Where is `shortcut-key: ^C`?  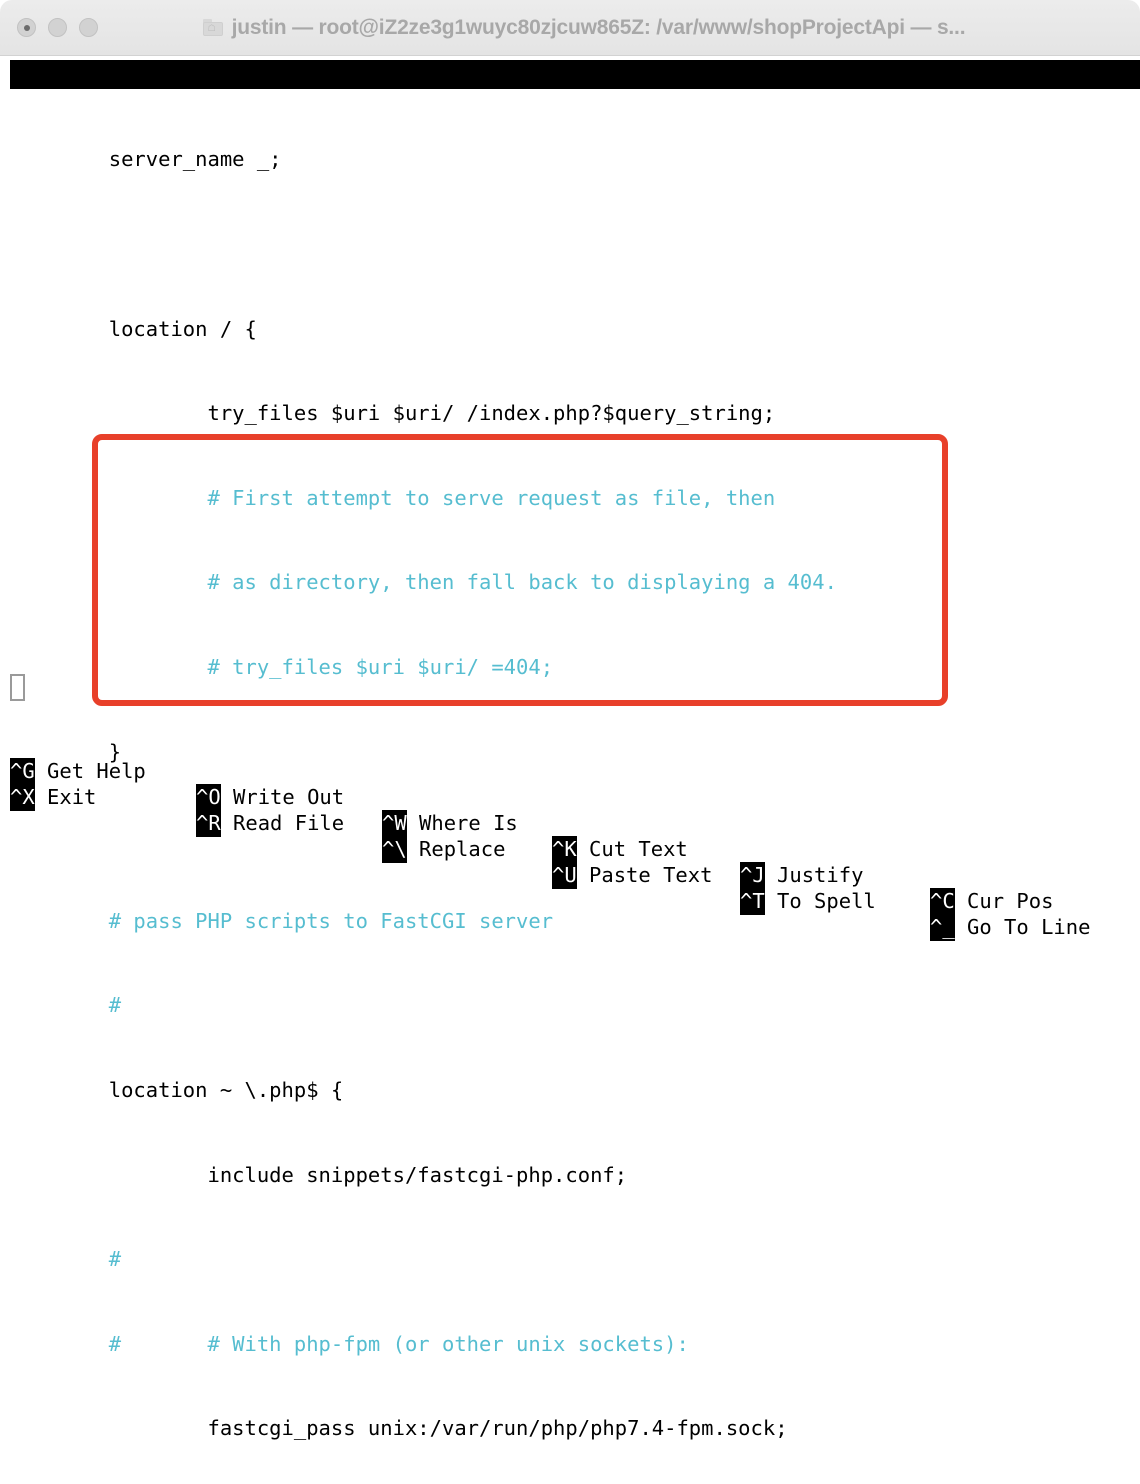 shortcut-key: ^C is located at coordinates (942, 901).